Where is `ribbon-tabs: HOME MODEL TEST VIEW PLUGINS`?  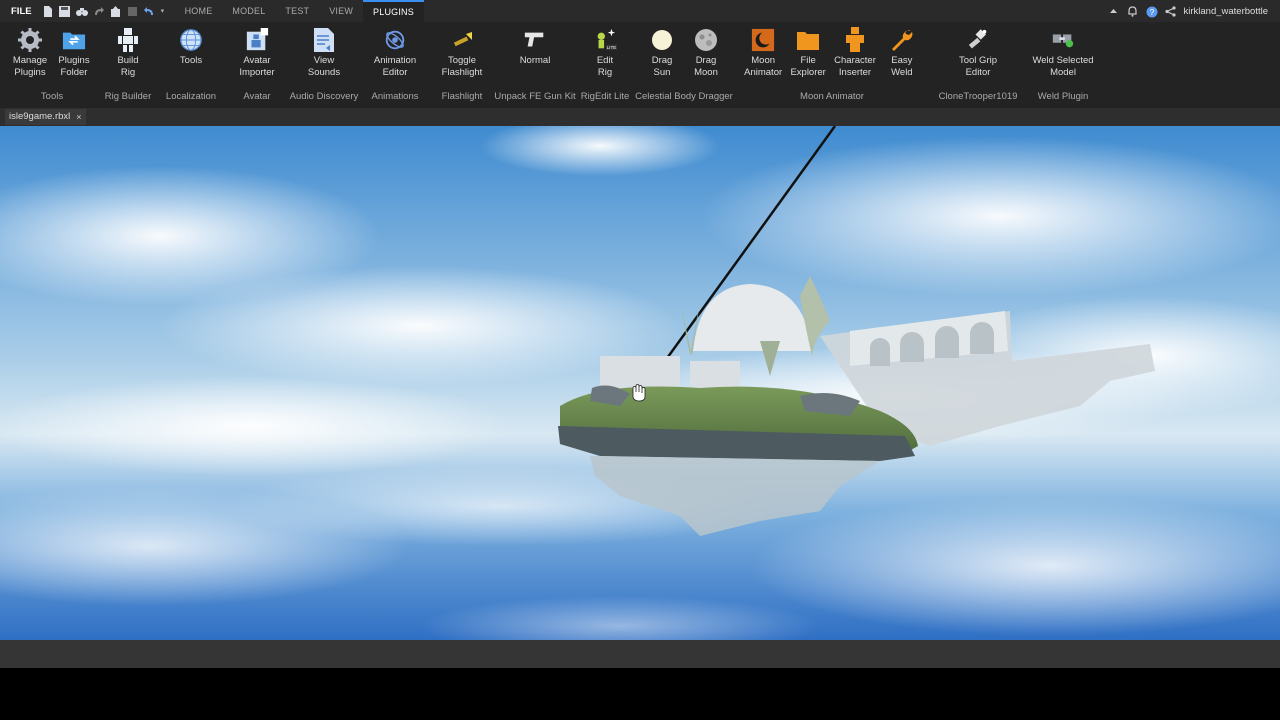 ribbon-tabs: HOME MODEL TEST VIEW PLUGINS is located at coordinates (299, 11).